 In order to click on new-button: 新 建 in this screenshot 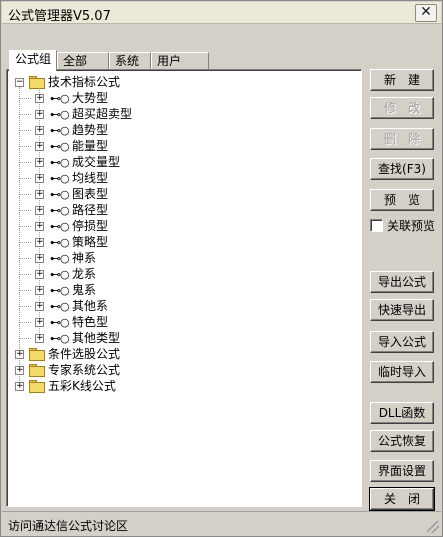, I will do `click(402, 80)`.